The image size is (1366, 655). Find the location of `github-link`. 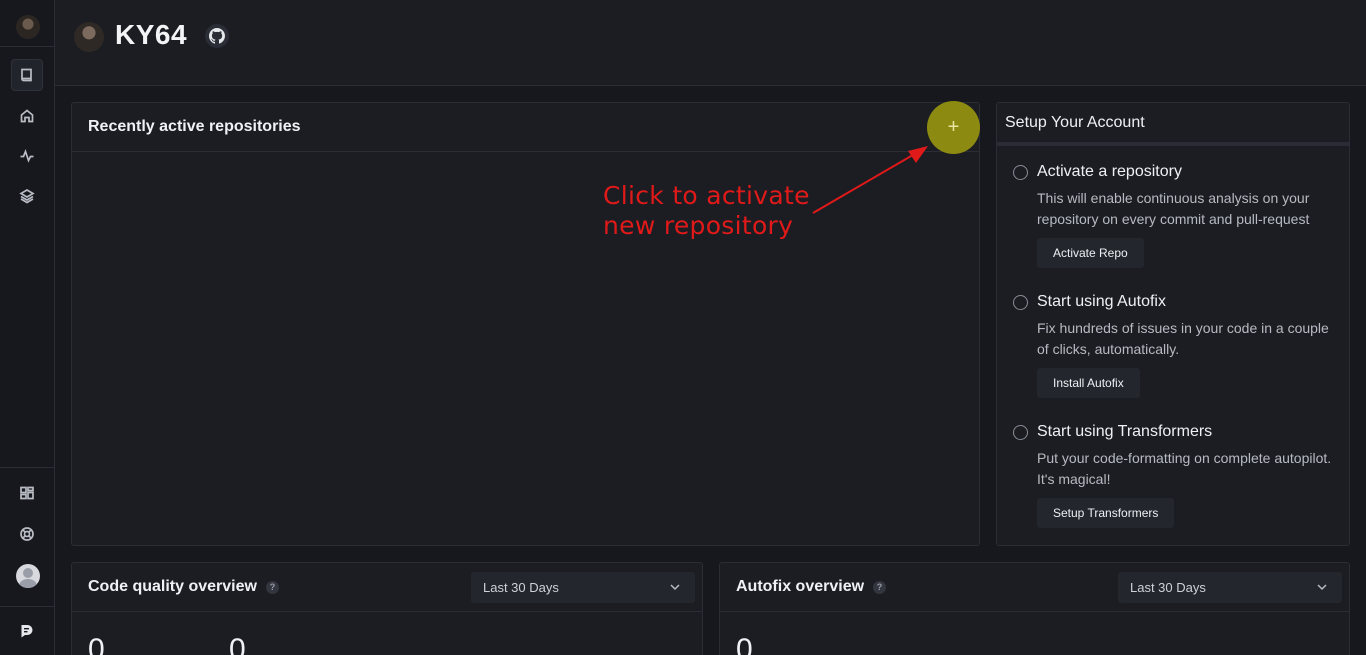

github-link is located at coordinates (217, 36).